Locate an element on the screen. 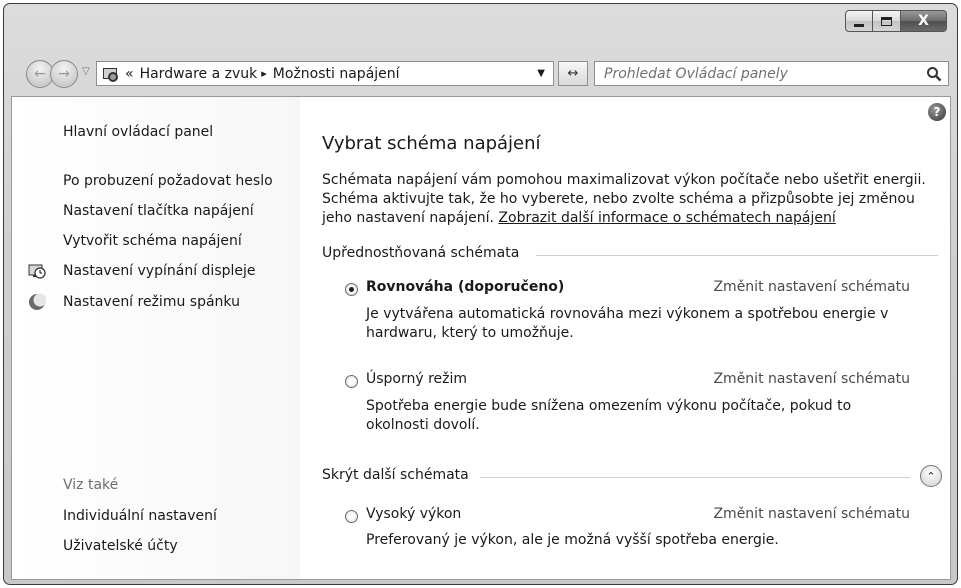  caption-buttons: X is located at coordinates (896, 21).